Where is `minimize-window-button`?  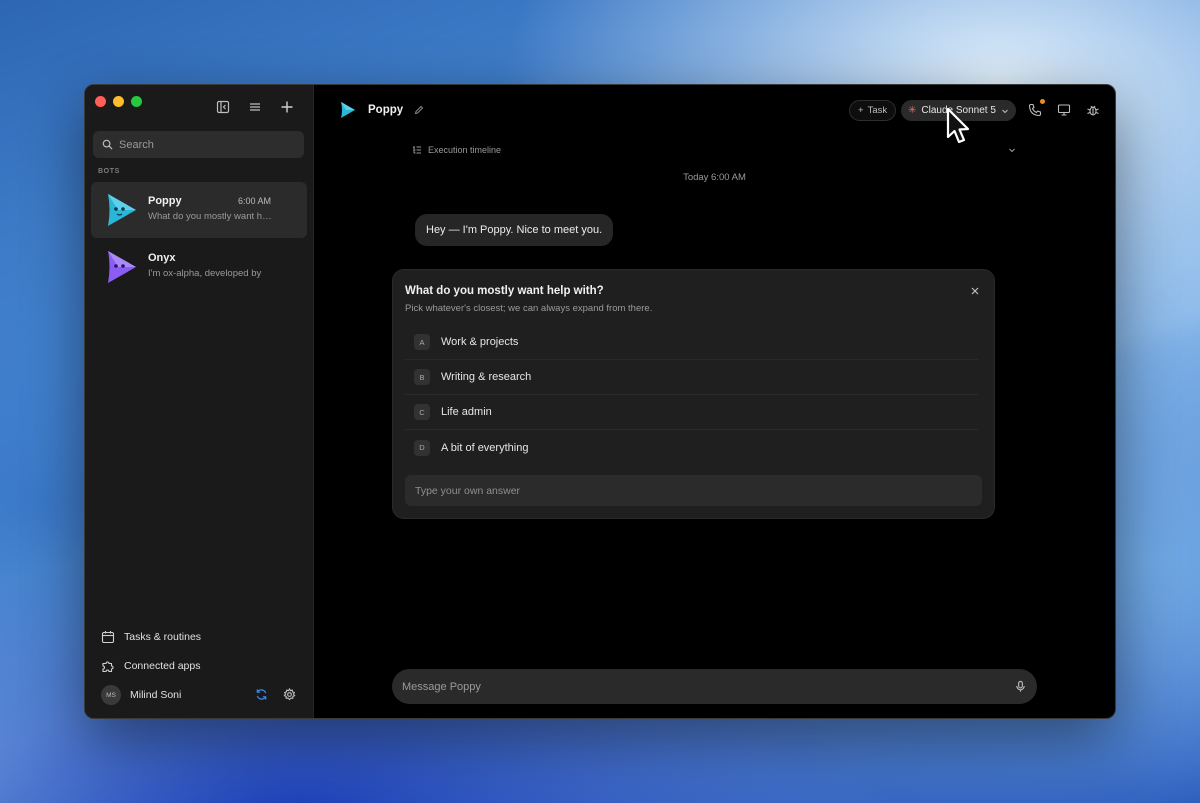 minimize-window-button is located at coordinates (118, 101).